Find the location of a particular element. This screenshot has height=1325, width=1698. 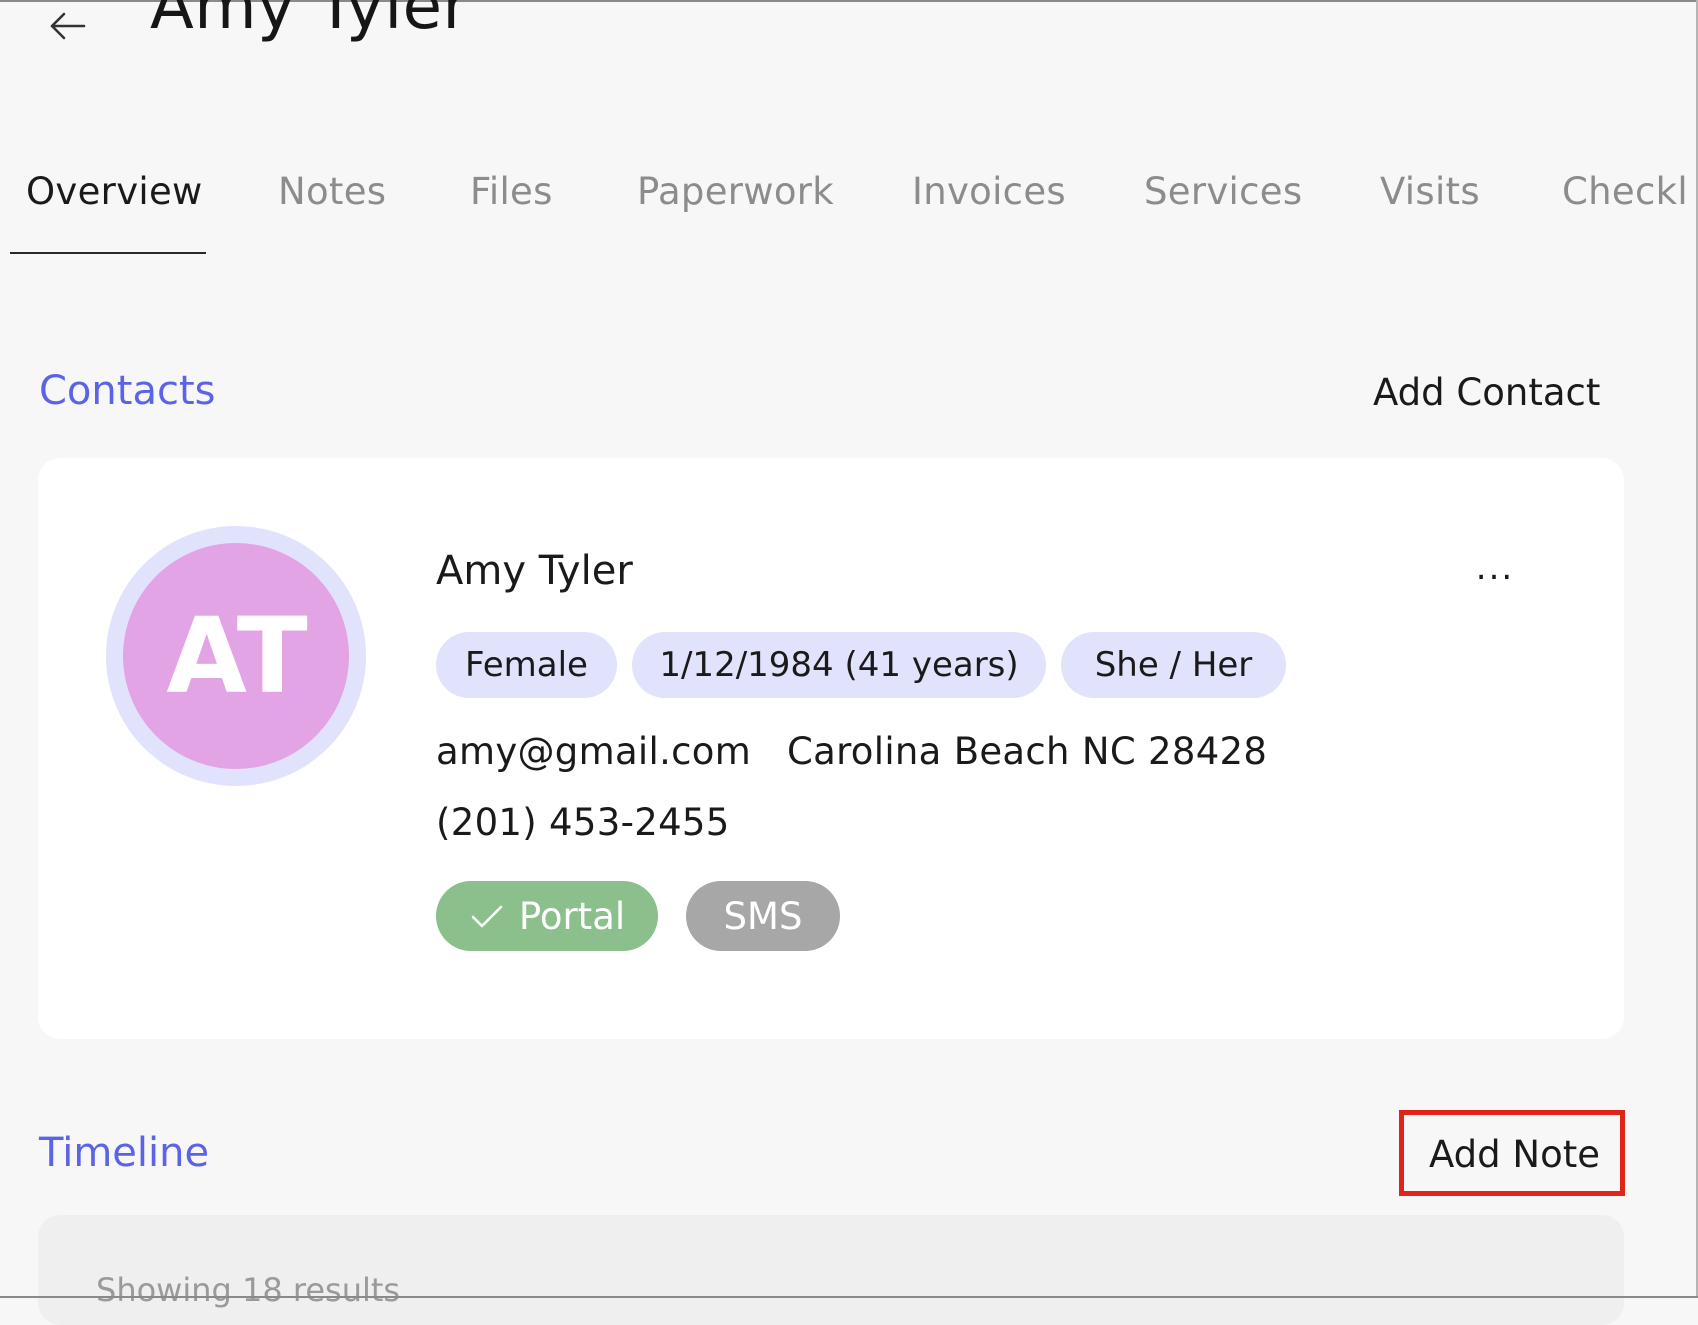

back-button is located at coordinates (67, 26).